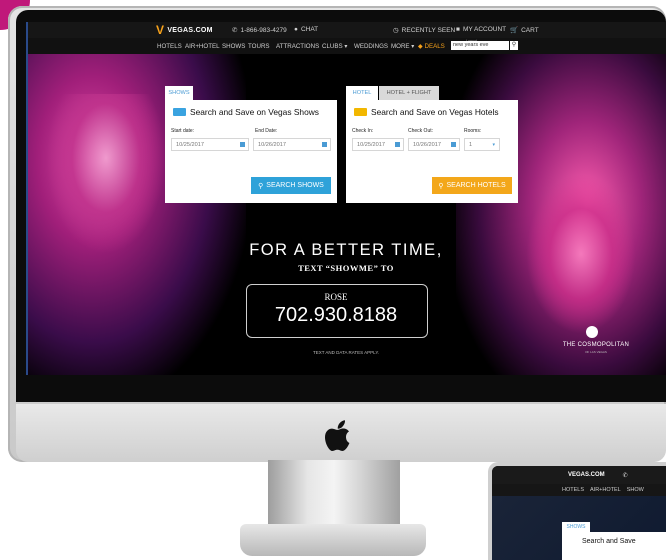 This screenshot has height=560, width=666. What do you see at coordinates (586, 475) in the screenshot?
I see `m2-brand: VEGAS.COM` at bounding box center [586, 475].